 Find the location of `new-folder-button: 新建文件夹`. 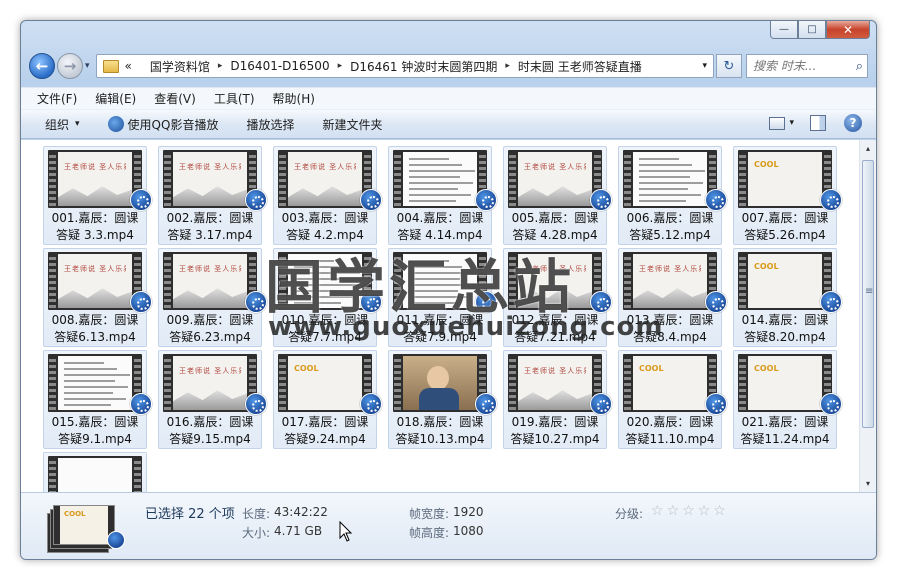

new-folder-button: 新建文件夹 is located at coordinates (352, 124).